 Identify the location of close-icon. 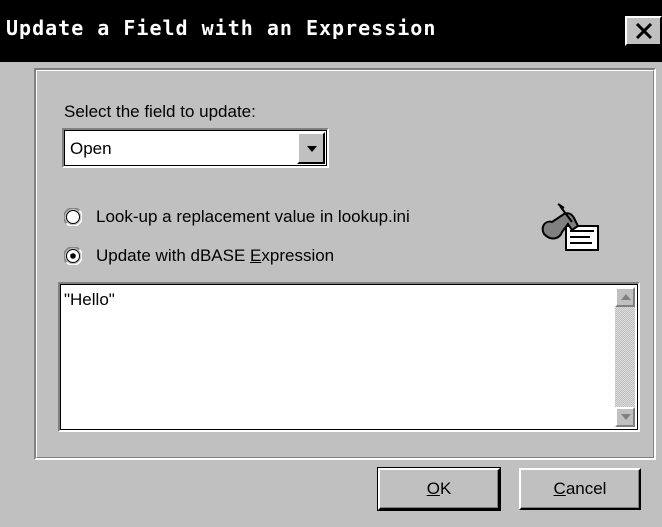
(644, 31).